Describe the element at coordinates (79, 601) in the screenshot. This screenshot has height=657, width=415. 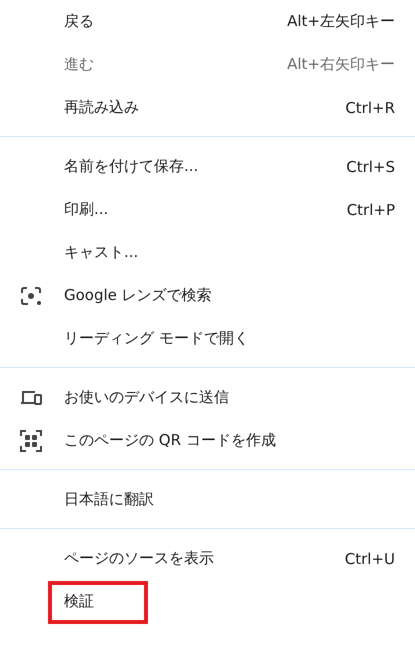
I see `menu-item-label: 検証` at that location.